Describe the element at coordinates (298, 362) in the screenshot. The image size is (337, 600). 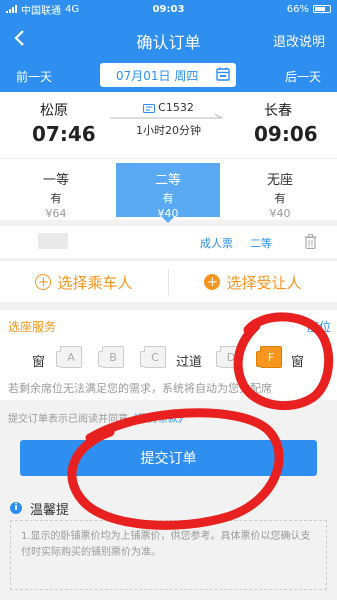
I see `window-label-right: 窗` at that location.